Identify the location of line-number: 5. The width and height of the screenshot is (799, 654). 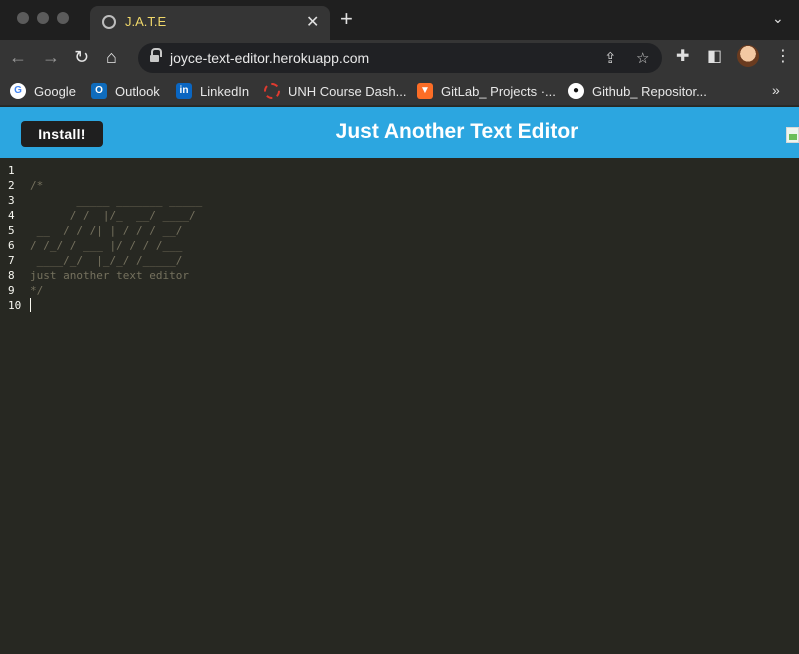
(11, 230).